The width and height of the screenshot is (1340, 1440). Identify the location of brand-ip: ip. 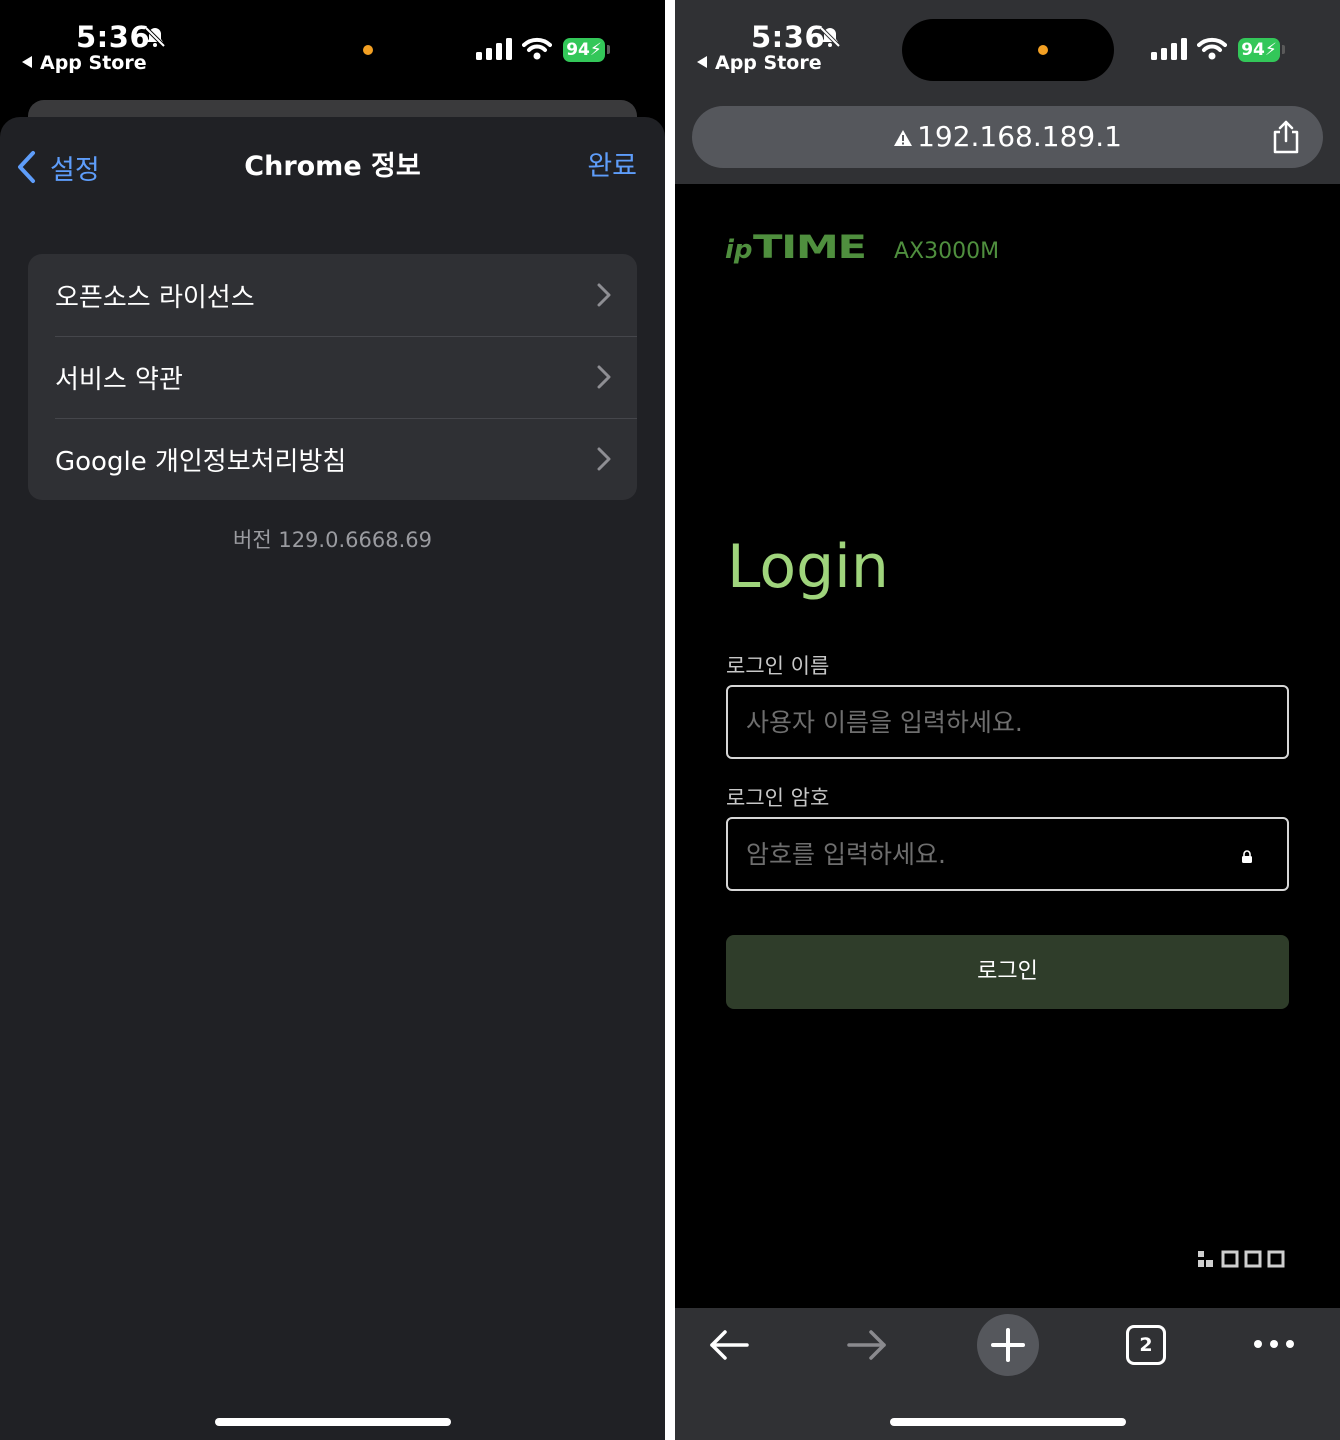
(739, 250).